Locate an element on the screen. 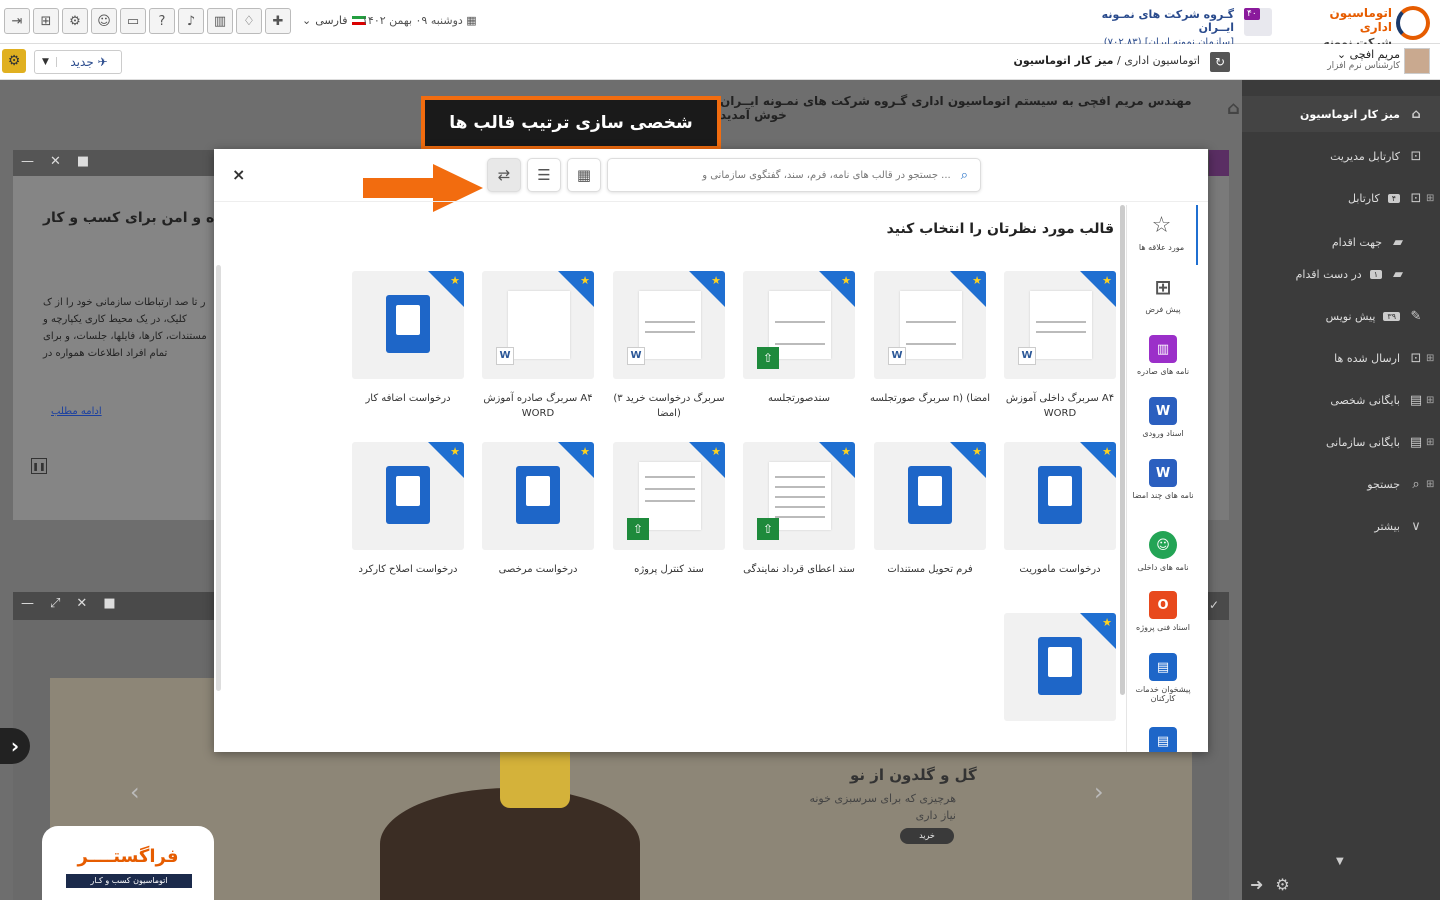 Image resolution: width=1440 pixels, height=900 pixels. sidebar-item-personal-archive: ⊞ بایگانی شخصی ▤ is located at coordinates (1341, 400).